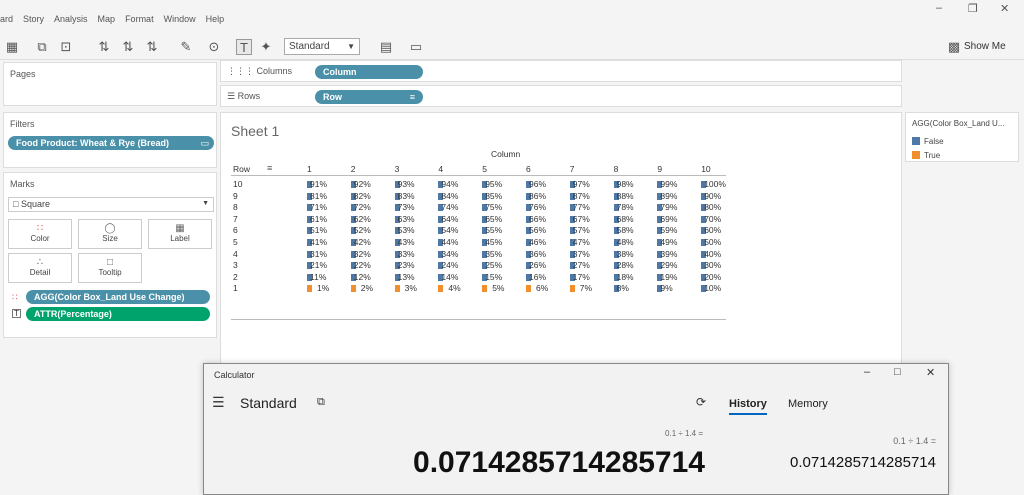  What do you see at coordinates (561, 71) in the screenshot?
I see `columns-shelf: ⋮⋮⋮ Columns Column` at bounding box center [561, 71].